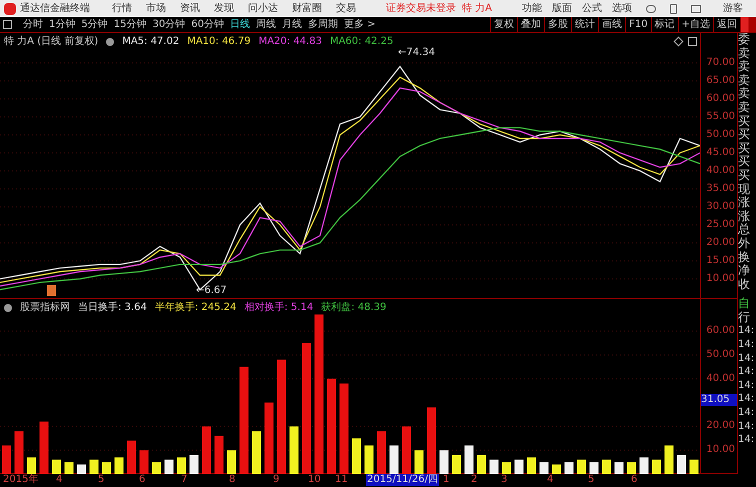 The height and width of the screenshot is (487, 756). Describe the element at coordinates (265, 24) in the screenshot. I see `period-tab: 周线` at that location.